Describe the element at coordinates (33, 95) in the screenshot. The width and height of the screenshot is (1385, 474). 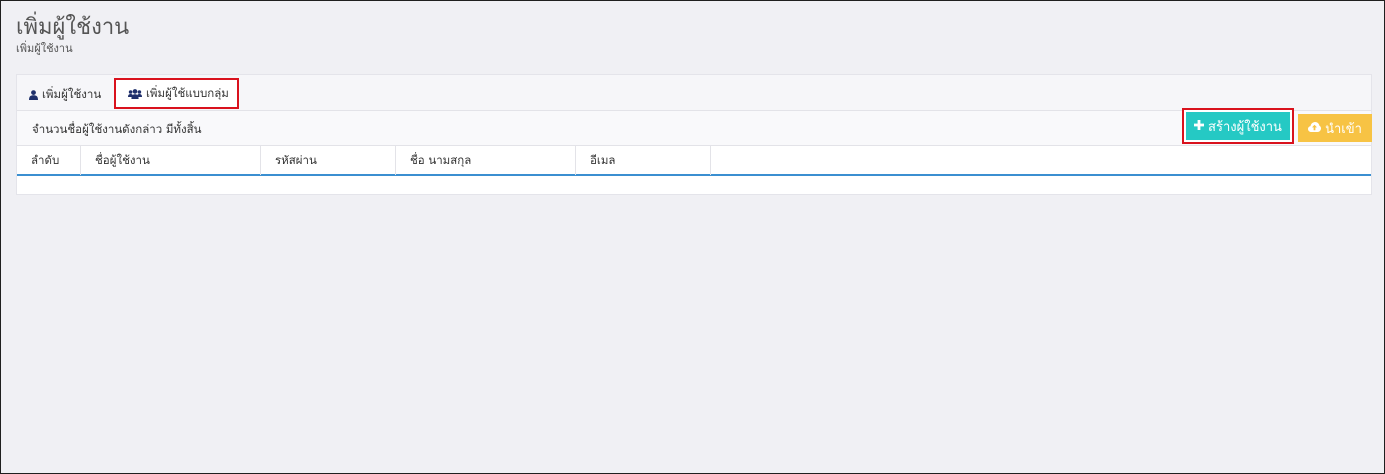
I see `user-icon` at that location.